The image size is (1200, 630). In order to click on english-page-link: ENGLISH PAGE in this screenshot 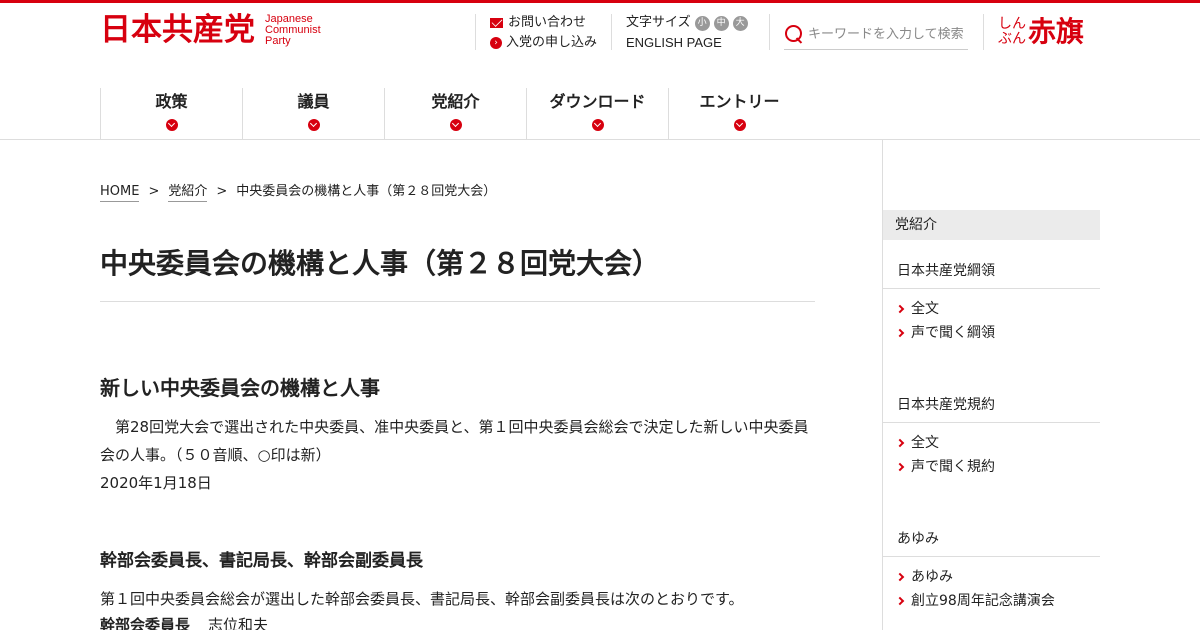, I will do `click(687, 43)`.